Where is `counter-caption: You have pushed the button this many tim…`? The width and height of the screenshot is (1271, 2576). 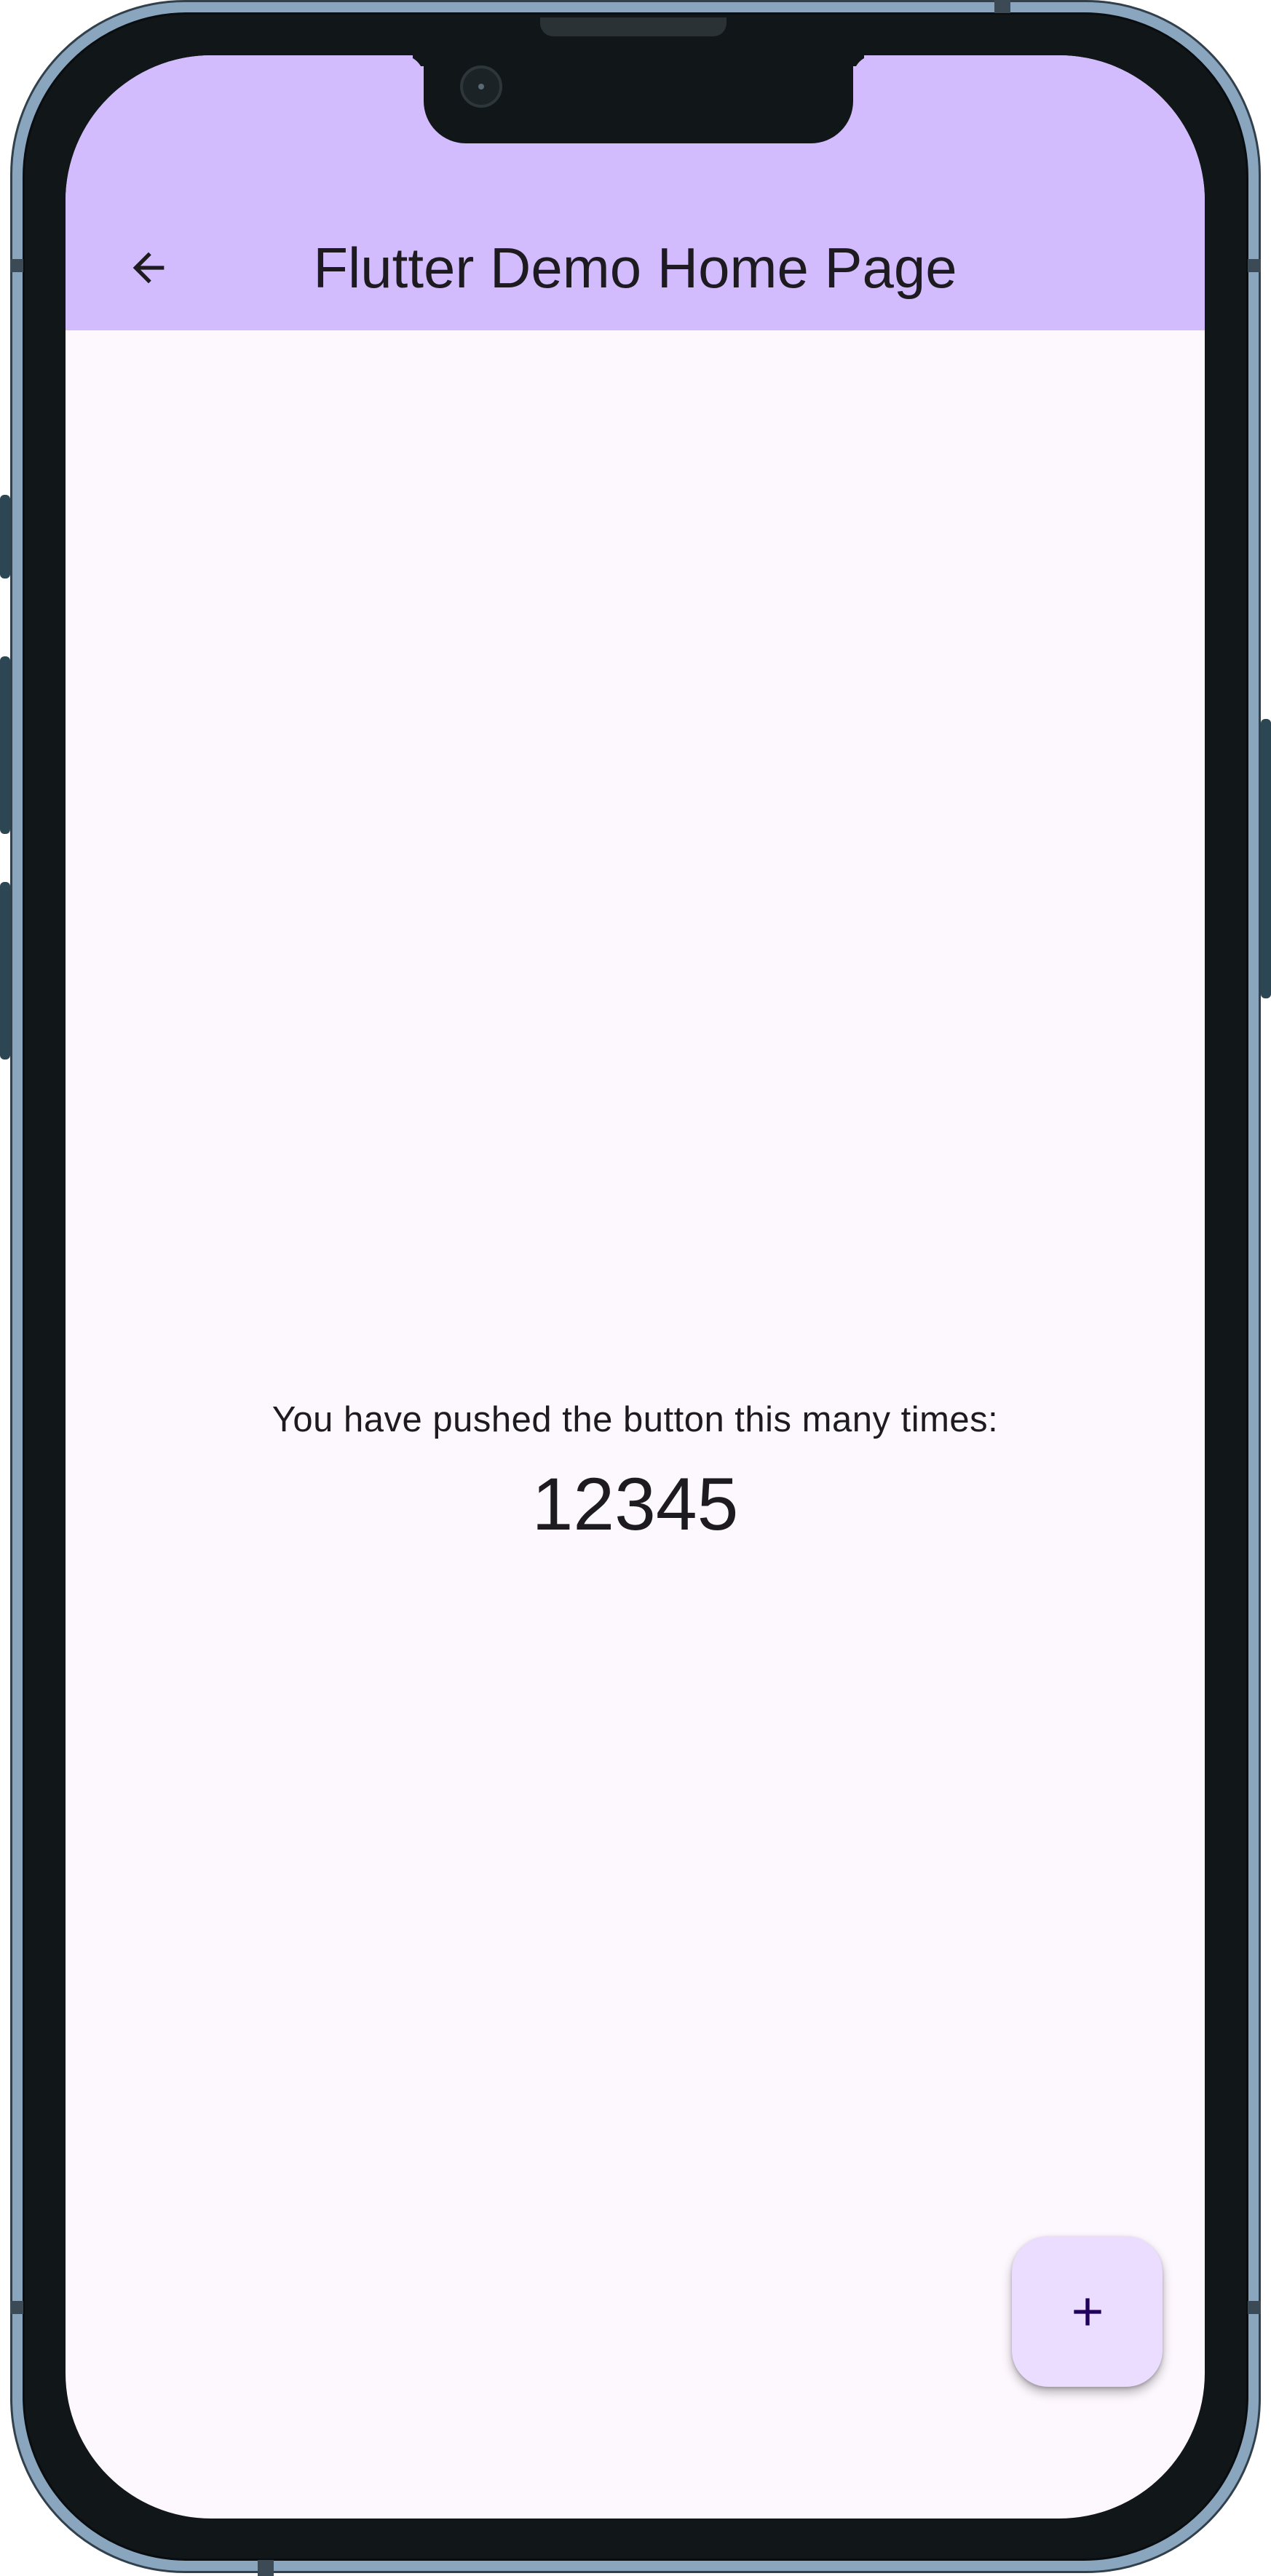 counter-caption: You have pushed the button this many tim… is located at coordinates (635, 1419).